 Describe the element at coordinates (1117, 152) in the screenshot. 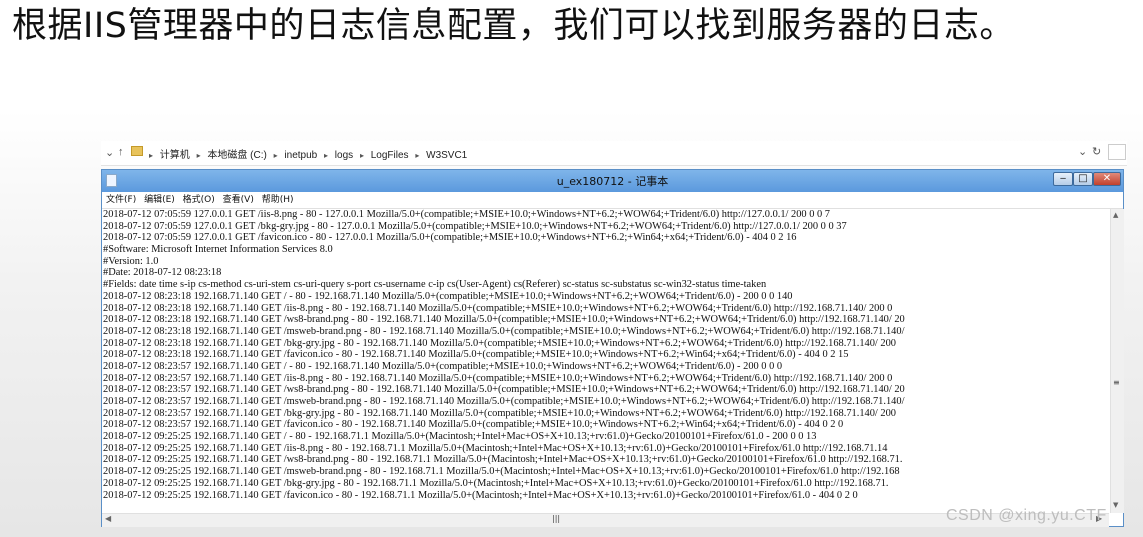

I see `search-box` at that location.